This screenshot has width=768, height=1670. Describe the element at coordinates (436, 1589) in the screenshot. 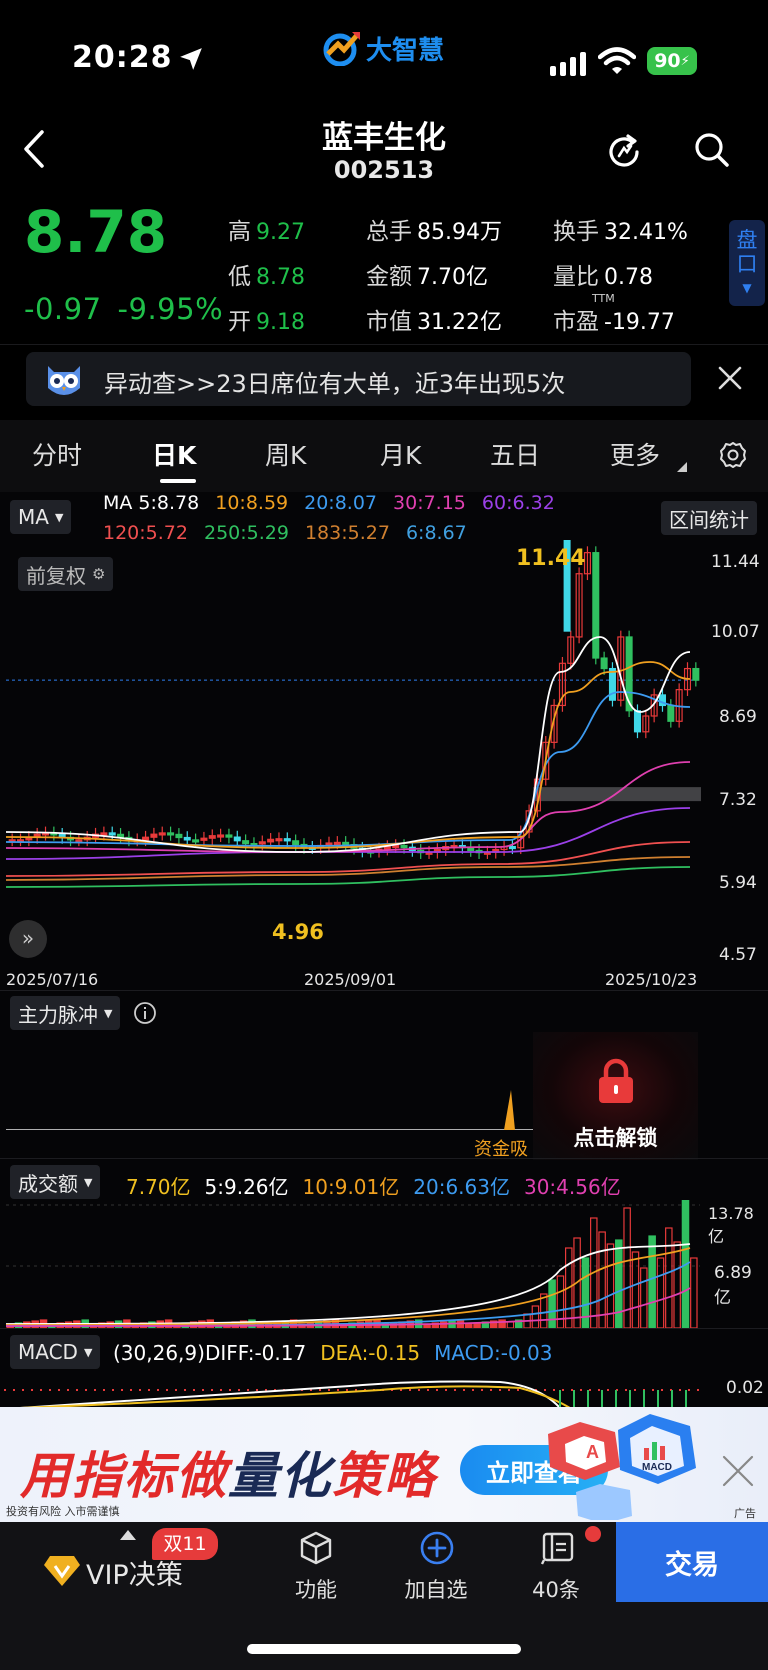

I see `nav-add-watchlist: 加自选` at that location.